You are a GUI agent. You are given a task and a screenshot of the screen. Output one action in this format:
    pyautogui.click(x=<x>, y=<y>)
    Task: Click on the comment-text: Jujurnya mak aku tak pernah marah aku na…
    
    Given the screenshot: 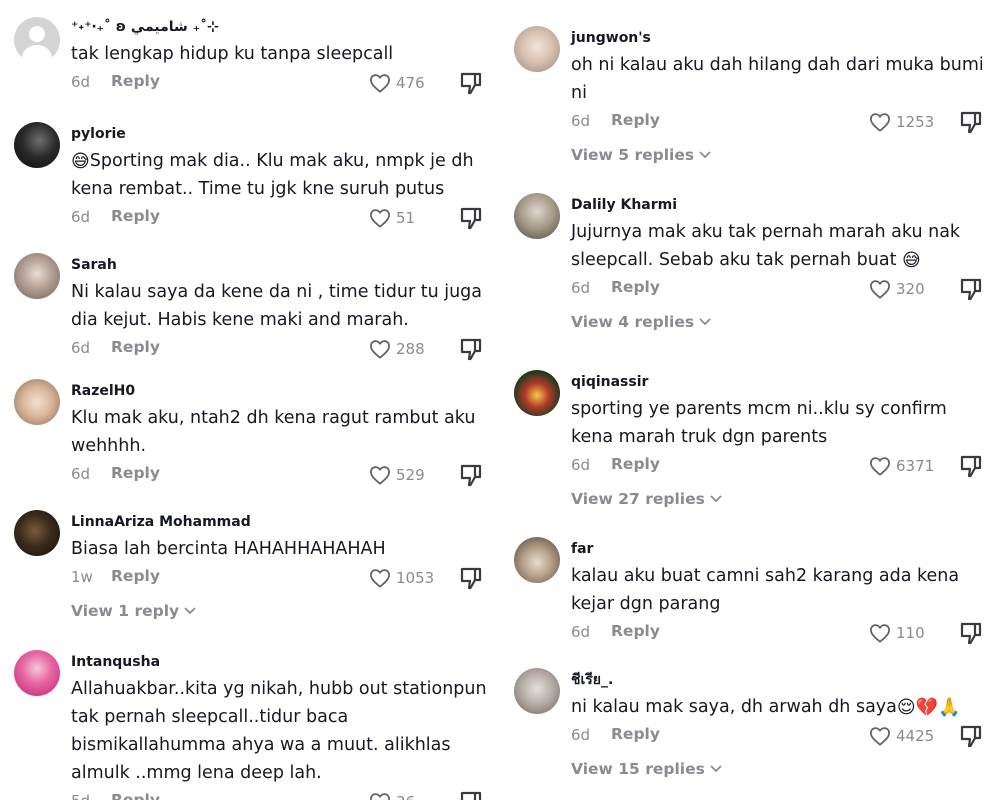 What is the action you would take?
    pyautogui.click(x=782, y=246)
    